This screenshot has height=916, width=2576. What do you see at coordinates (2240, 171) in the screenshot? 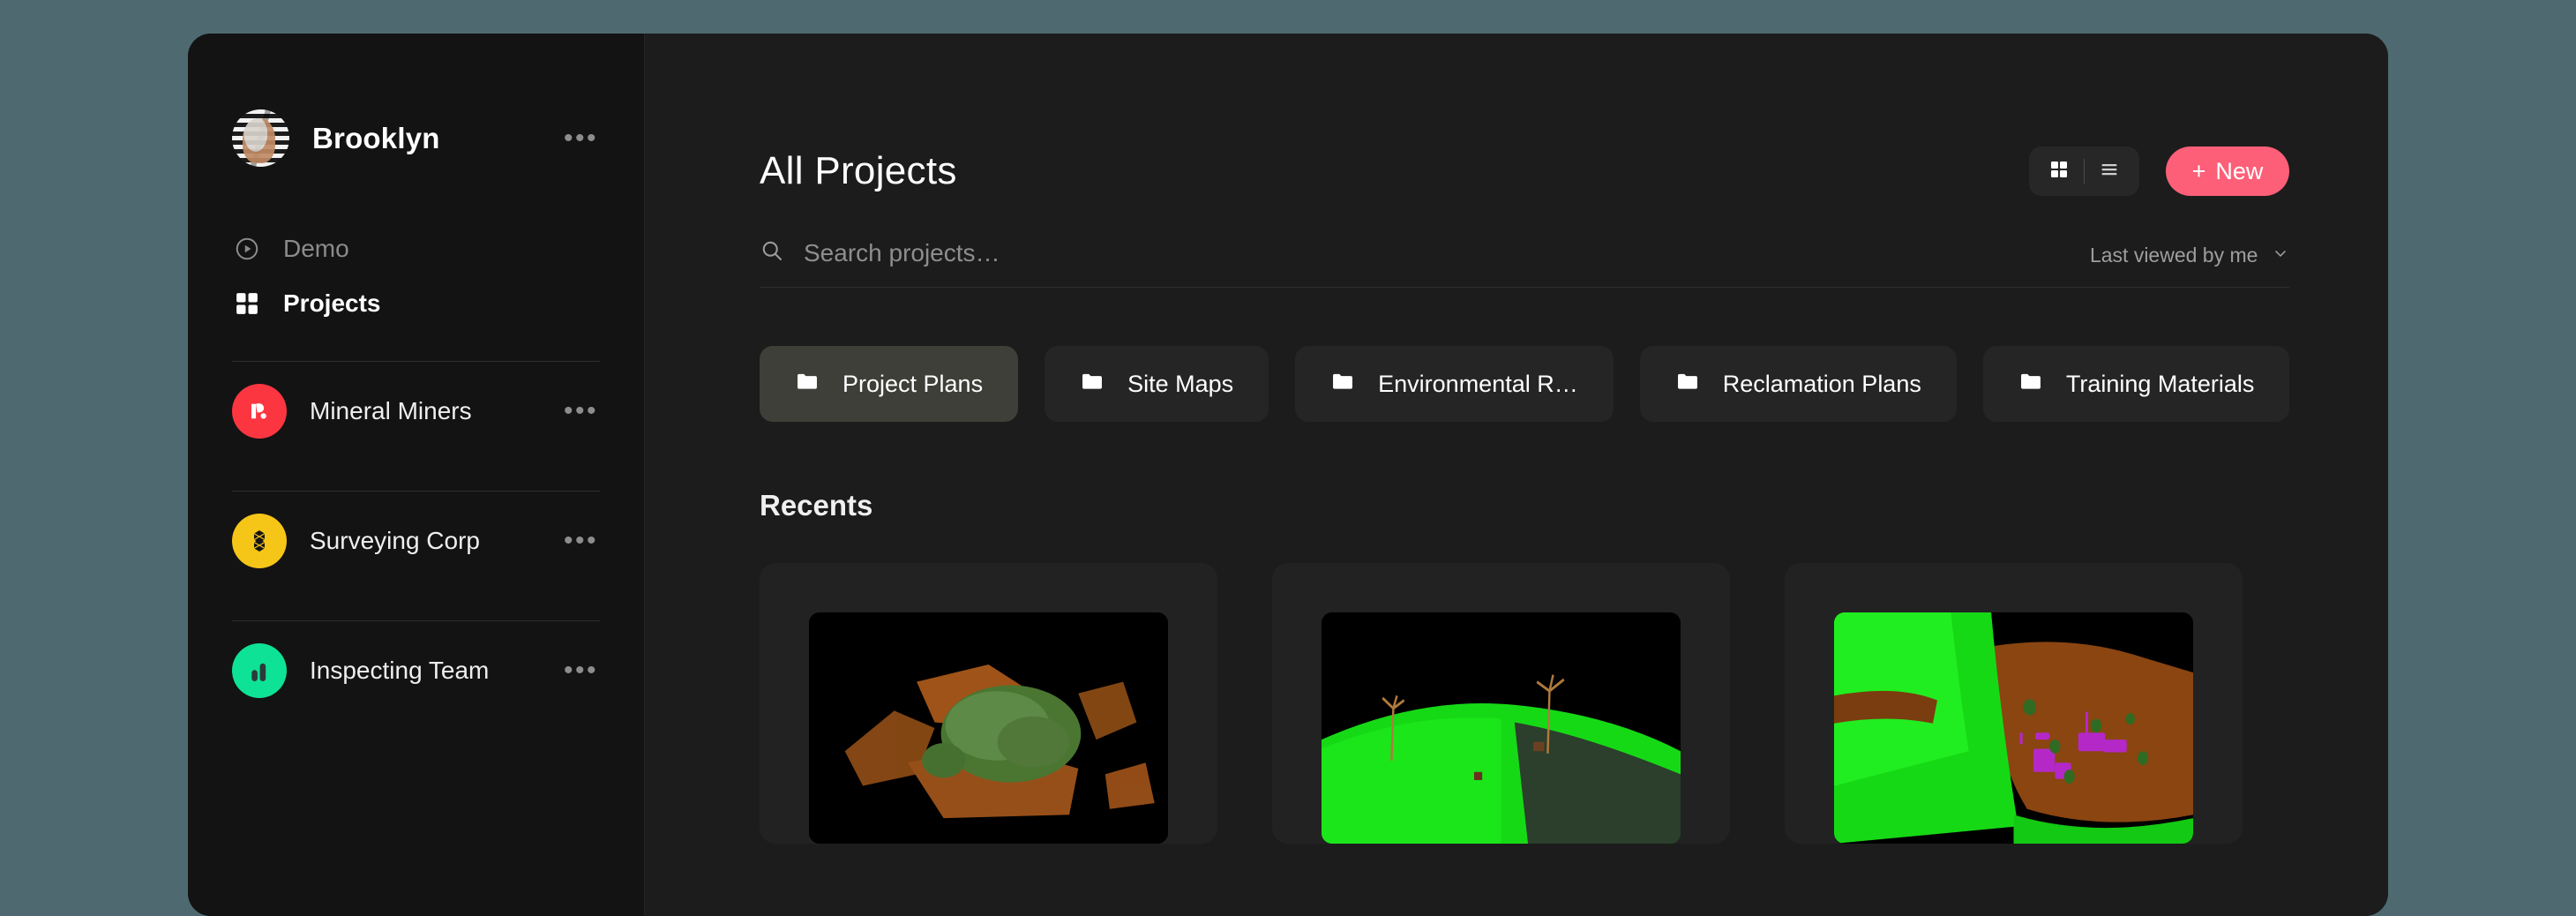
I see `new-project-label: New` at bounding box center [2240, 171].